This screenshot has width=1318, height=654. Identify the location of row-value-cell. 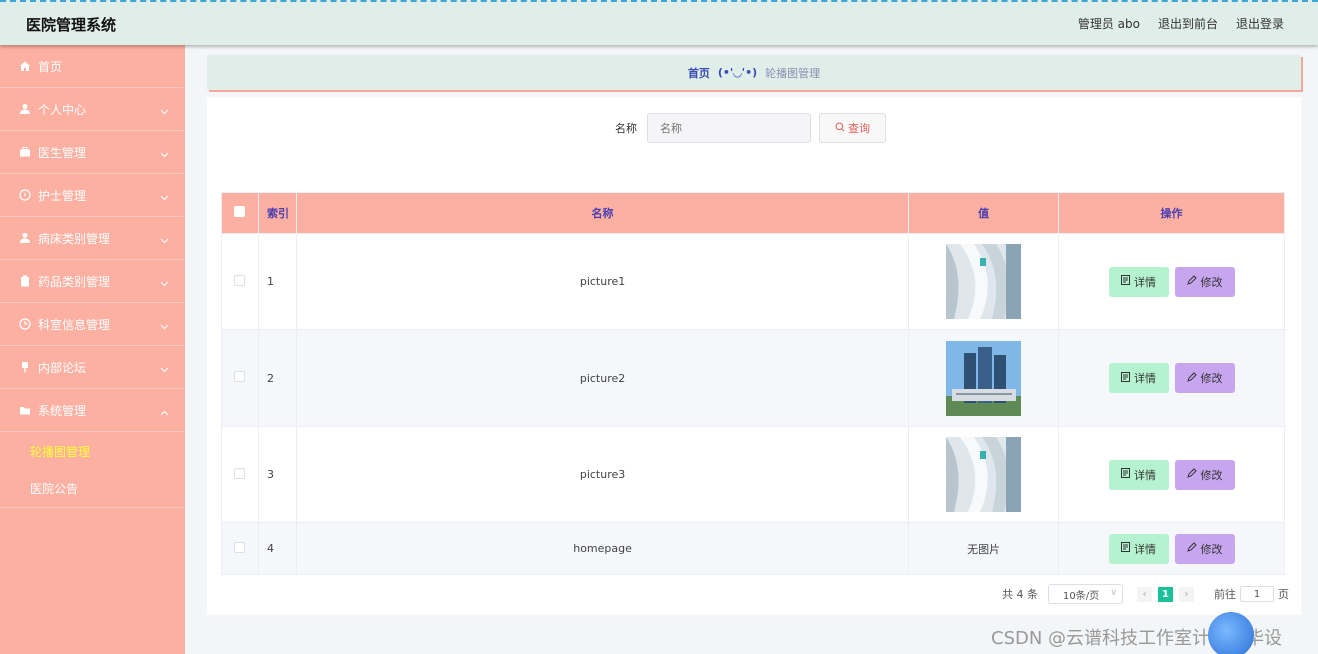
(984, 474).